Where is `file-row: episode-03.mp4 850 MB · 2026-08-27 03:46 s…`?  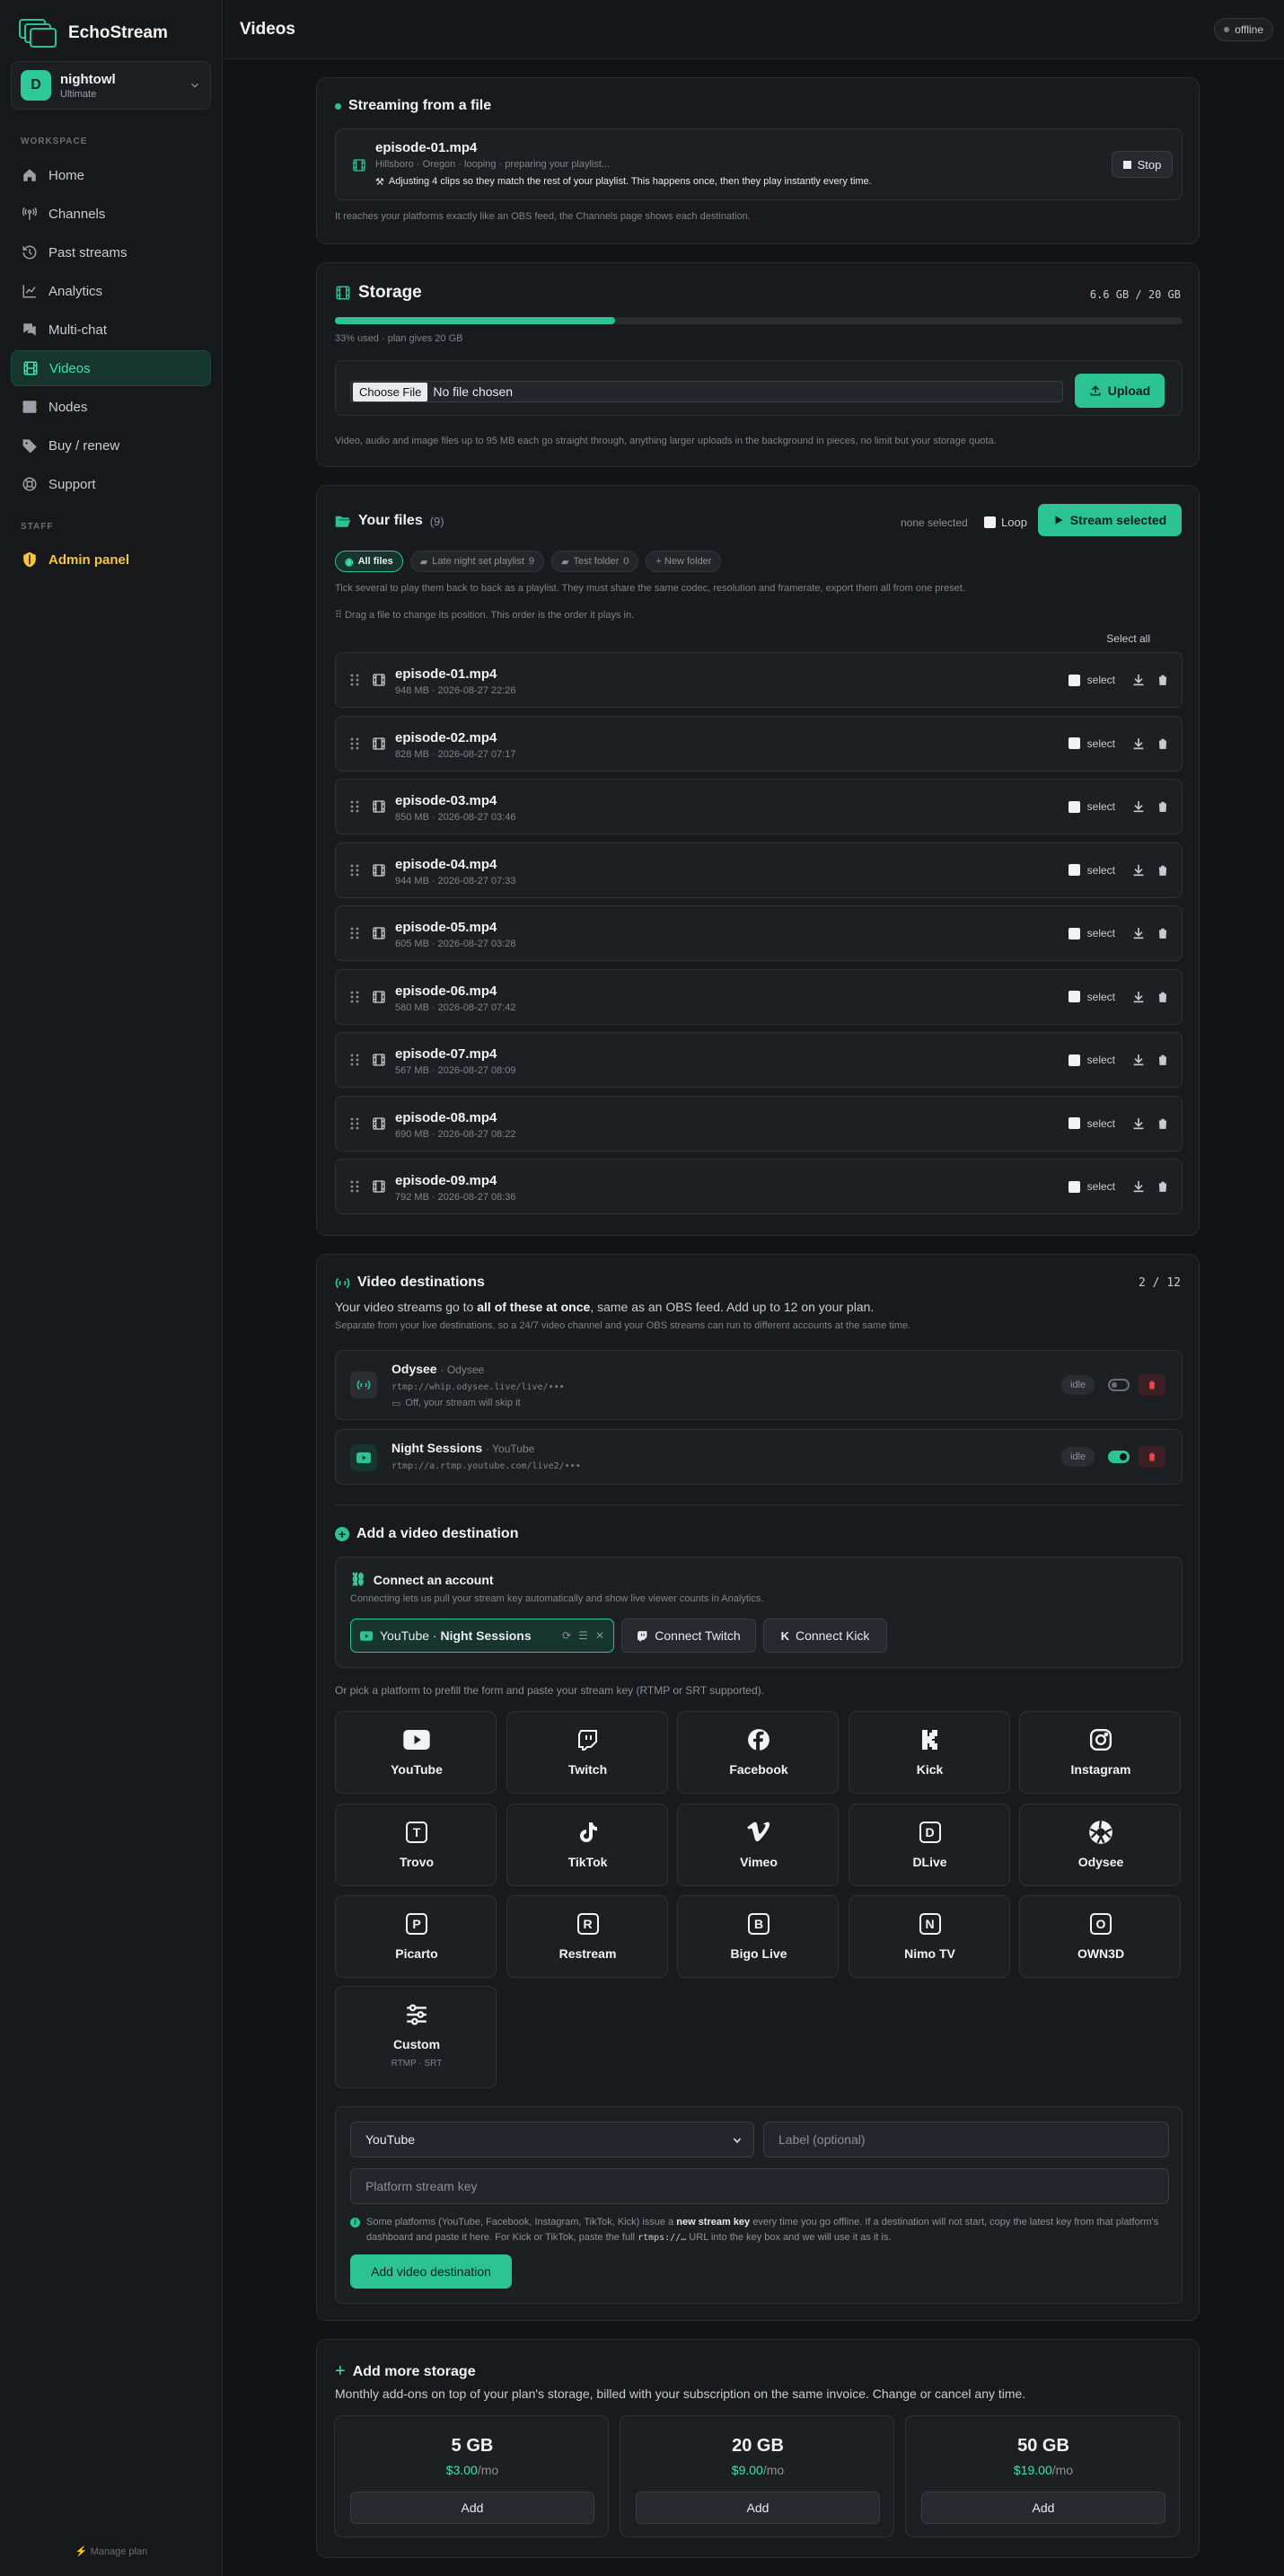 file-row: episode-03.mp4 850 MB · 2026-08-27 03:46 s… is located at coordinates (759, 806).